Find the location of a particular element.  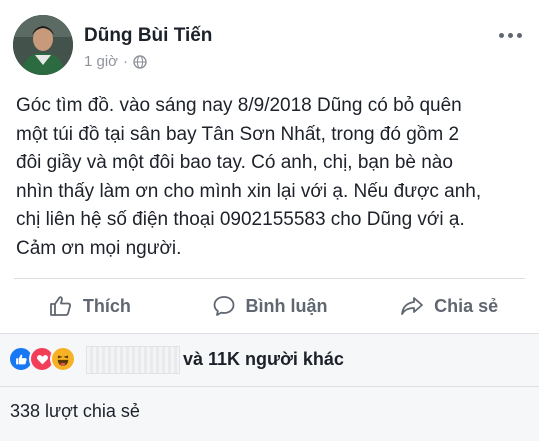

share-label: Chia sẻ is located at coordinates (466, 305).